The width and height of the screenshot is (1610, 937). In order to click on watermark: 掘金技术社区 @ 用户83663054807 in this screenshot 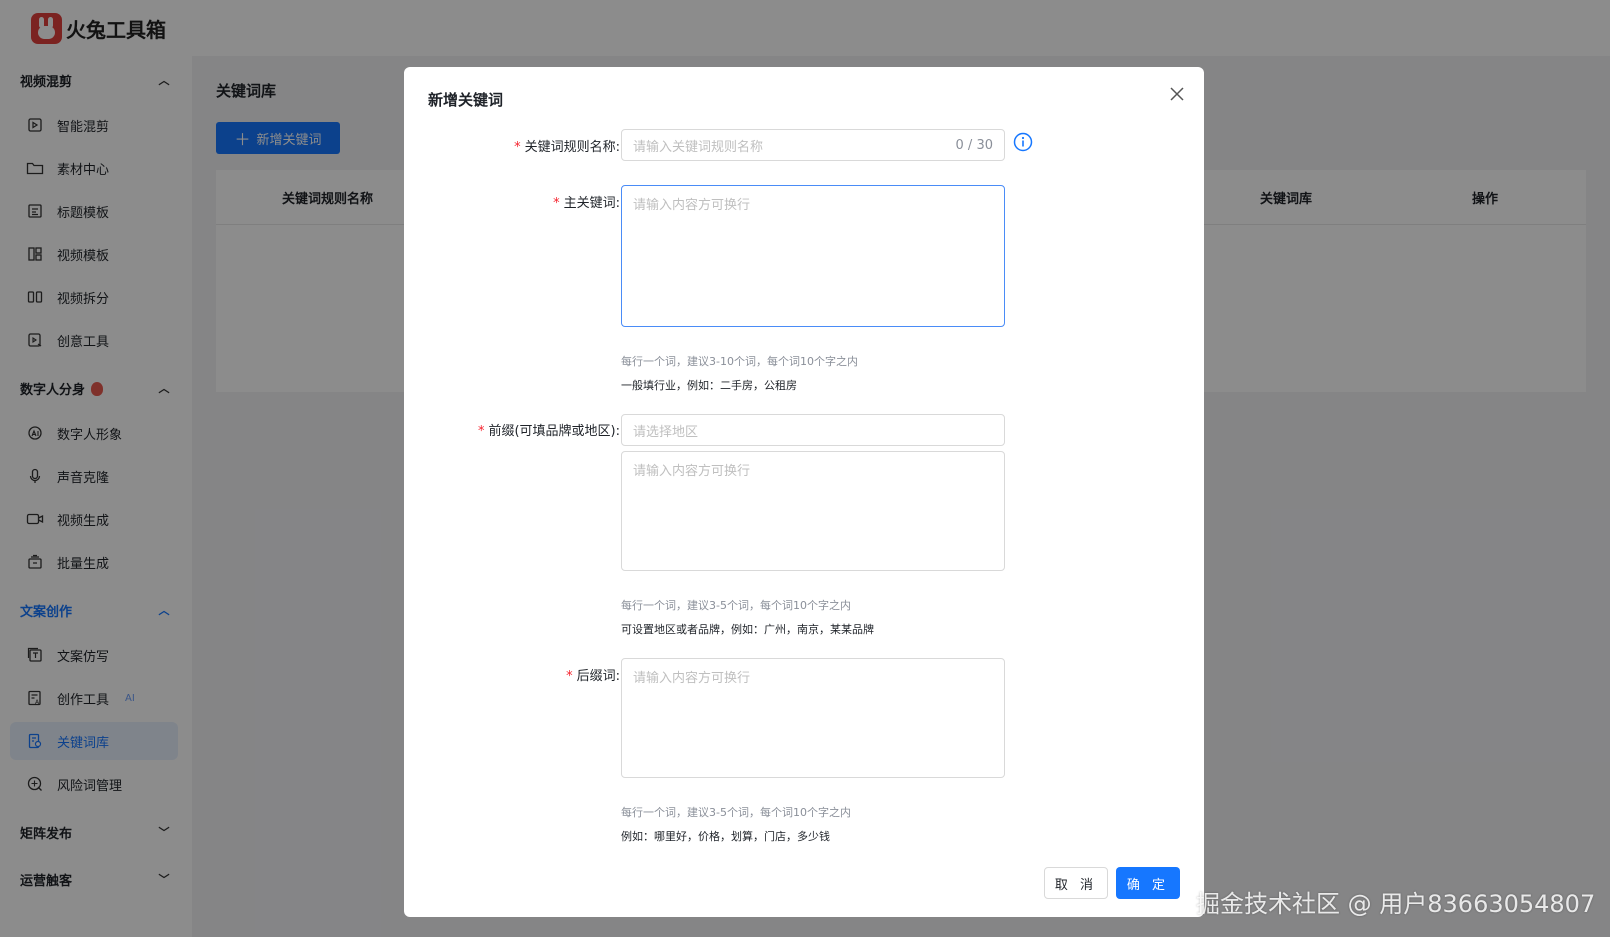, I will do `click(1396, 904)`.